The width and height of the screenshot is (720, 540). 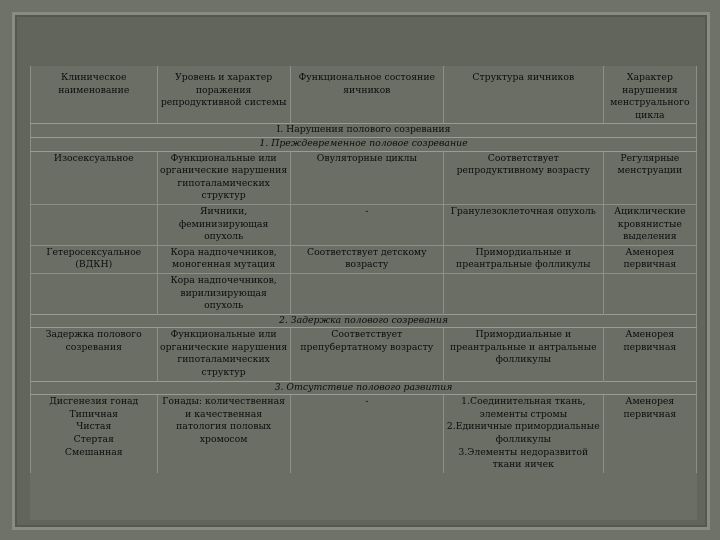 What do you see at coordinates (523, 95) in the screenshot?
I see `header-cell: Структура яичников` at bounding box center [523, 95].